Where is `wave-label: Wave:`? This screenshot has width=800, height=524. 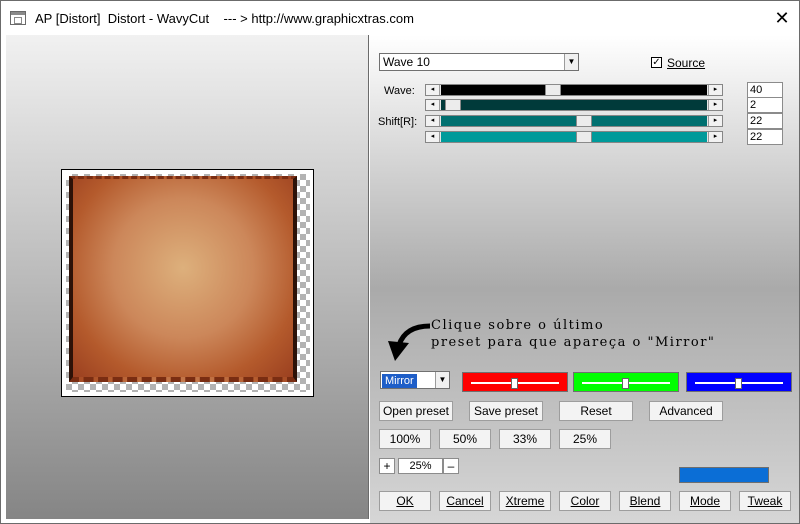 wave-label: Wave: is located at coordinates (399, 91).